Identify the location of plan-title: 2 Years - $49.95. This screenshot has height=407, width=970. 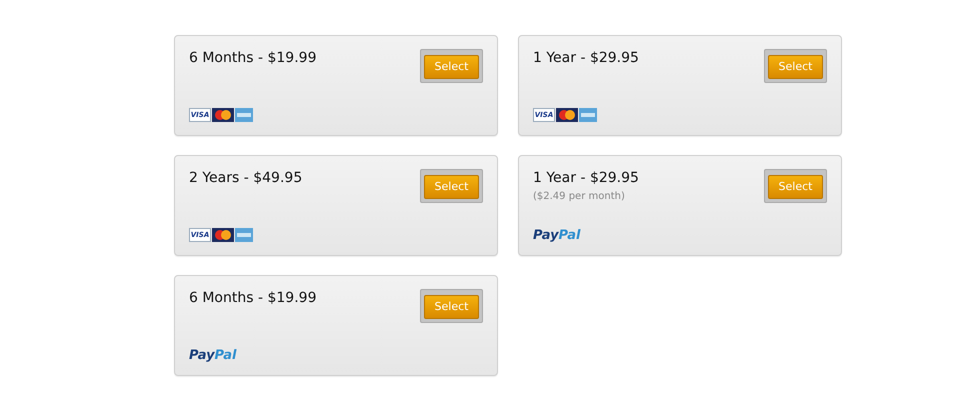
(245, 178).